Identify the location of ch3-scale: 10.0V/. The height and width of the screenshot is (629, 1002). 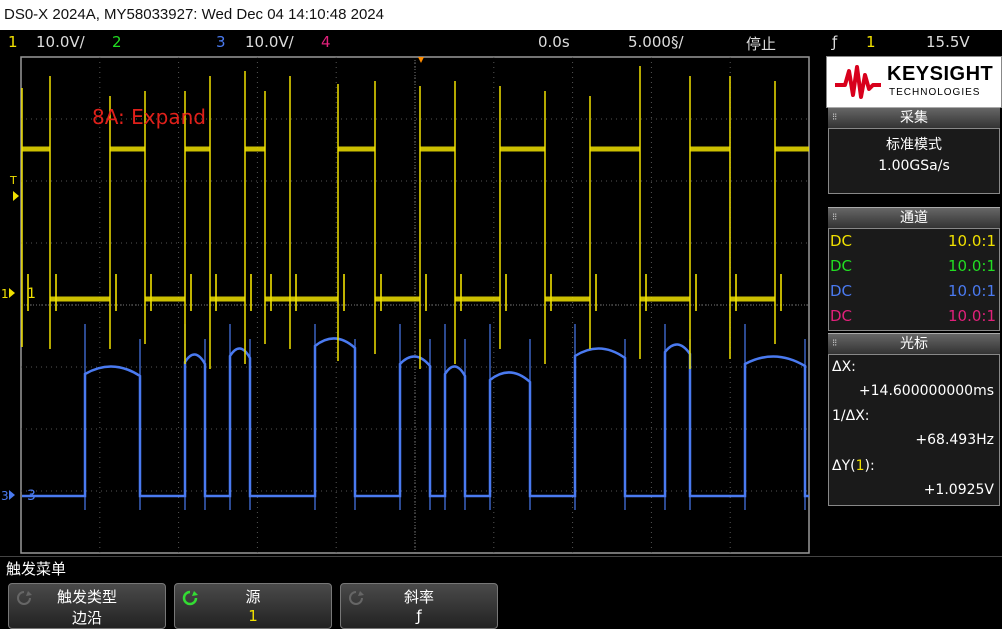
(269, 42).